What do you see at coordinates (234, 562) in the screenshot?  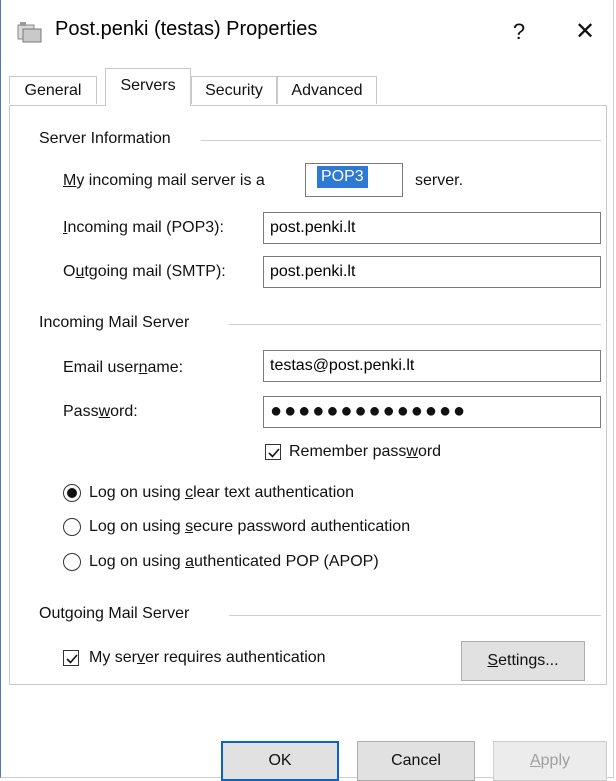 I see `apop-auth-label: Log on using authenticated POP (APOP)` at bounding box center [234, 562].